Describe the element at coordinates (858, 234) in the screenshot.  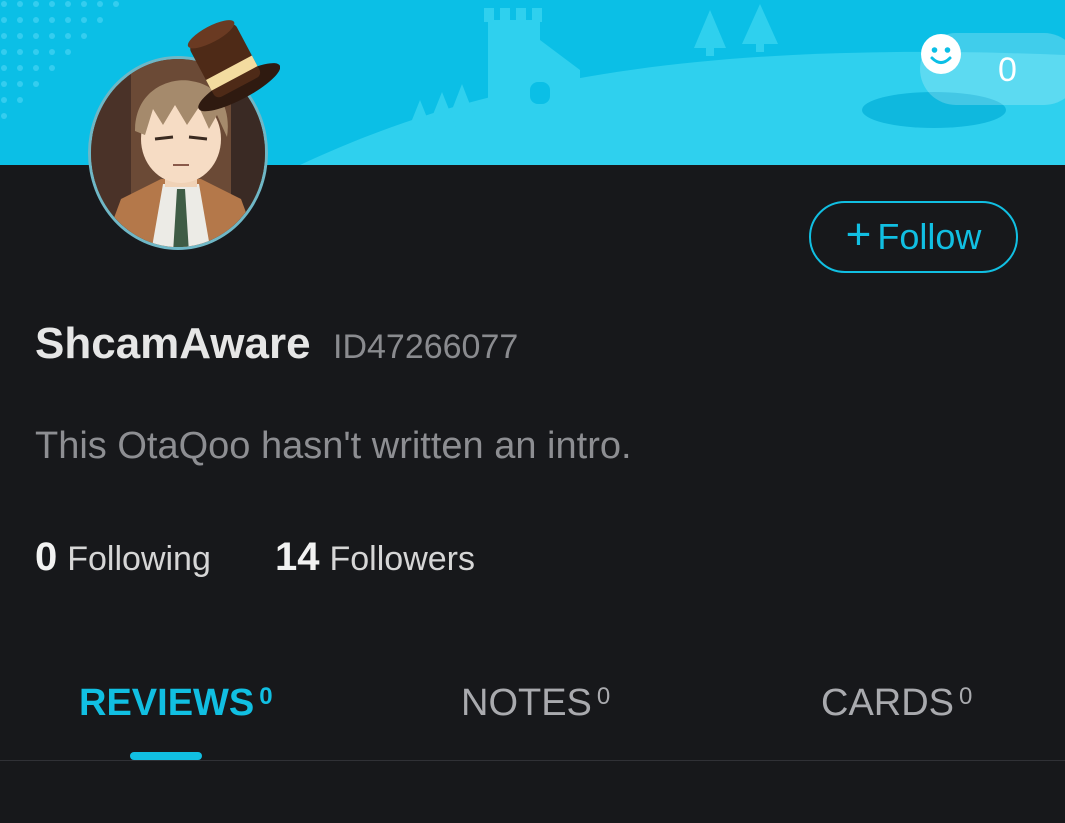
I see `plus-icon: +` at that location.